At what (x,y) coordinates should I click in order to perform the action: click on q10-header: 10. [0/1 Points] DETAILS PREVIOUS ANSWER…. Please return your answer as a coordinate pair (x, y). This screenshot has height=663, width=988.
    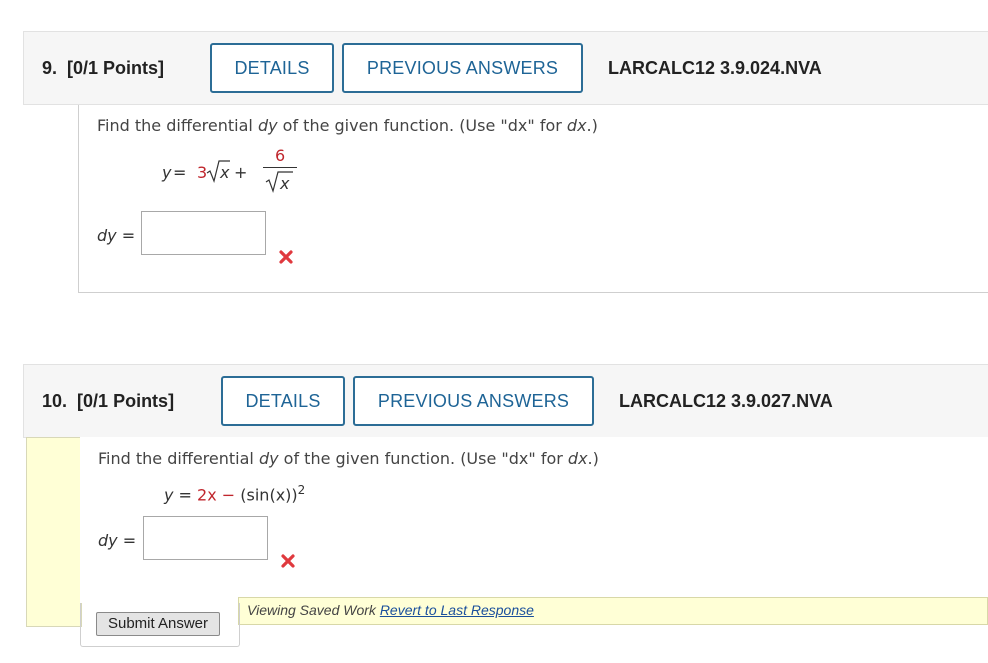
    Looking at the image, I should click on (505, 401).